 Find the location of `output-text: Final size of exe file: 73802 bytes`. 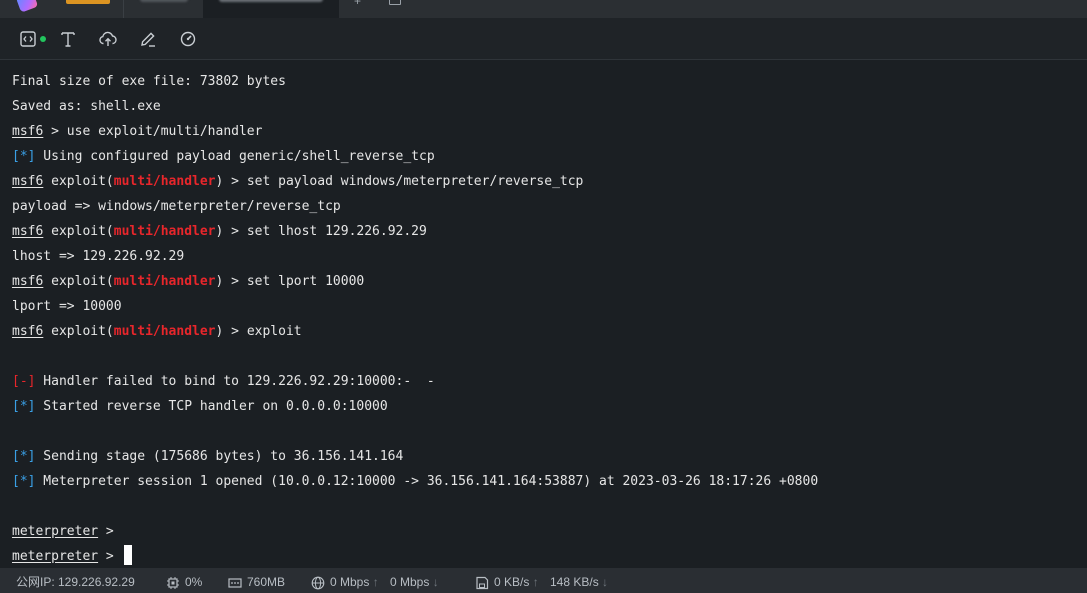

output-text: Final size of exe file: 73802 bytes is located at coordinates (149, 81).